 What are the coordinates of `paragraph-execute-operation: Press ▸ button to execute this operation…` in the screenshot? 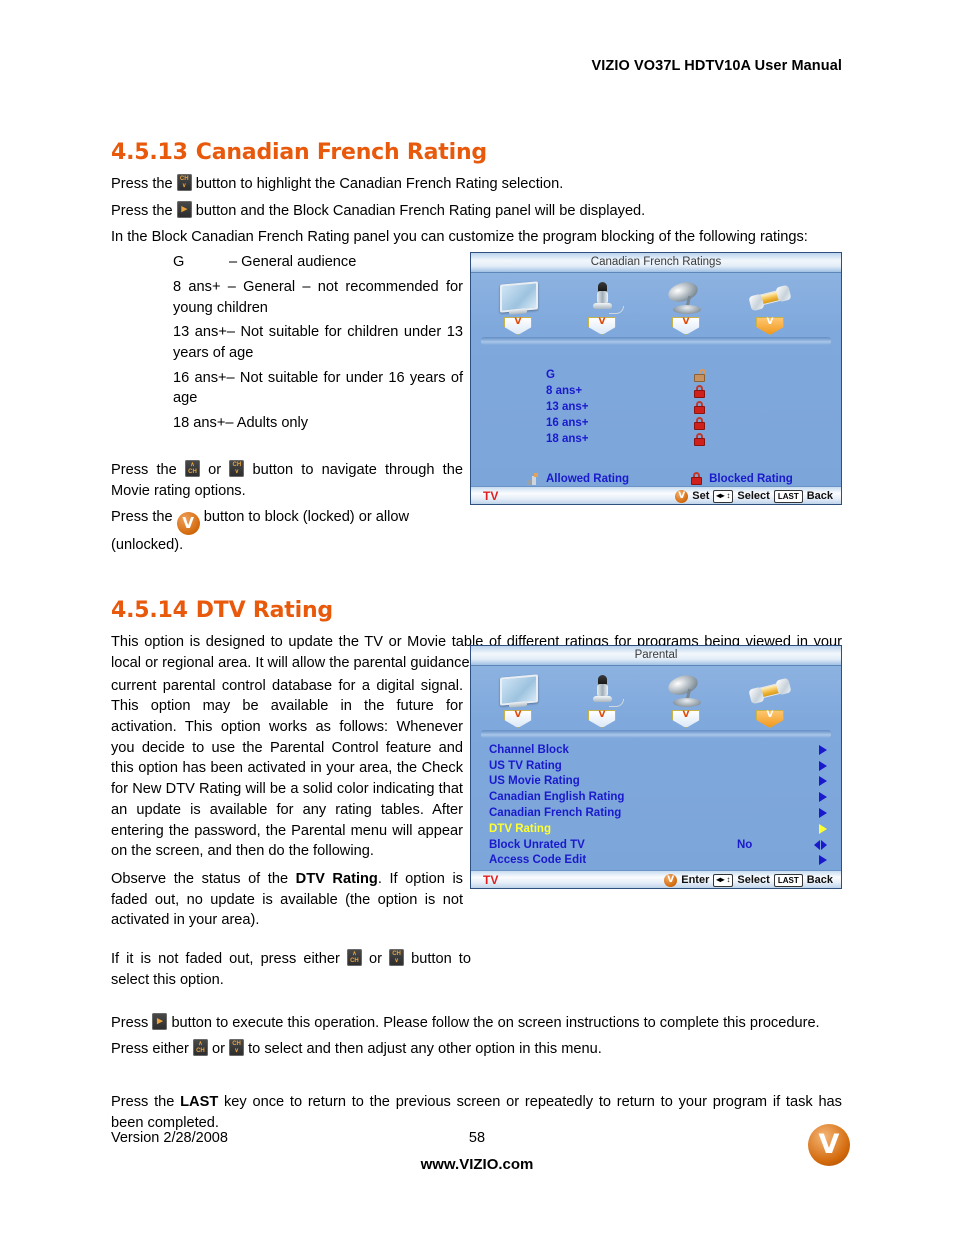 It's located at (465, 1021).